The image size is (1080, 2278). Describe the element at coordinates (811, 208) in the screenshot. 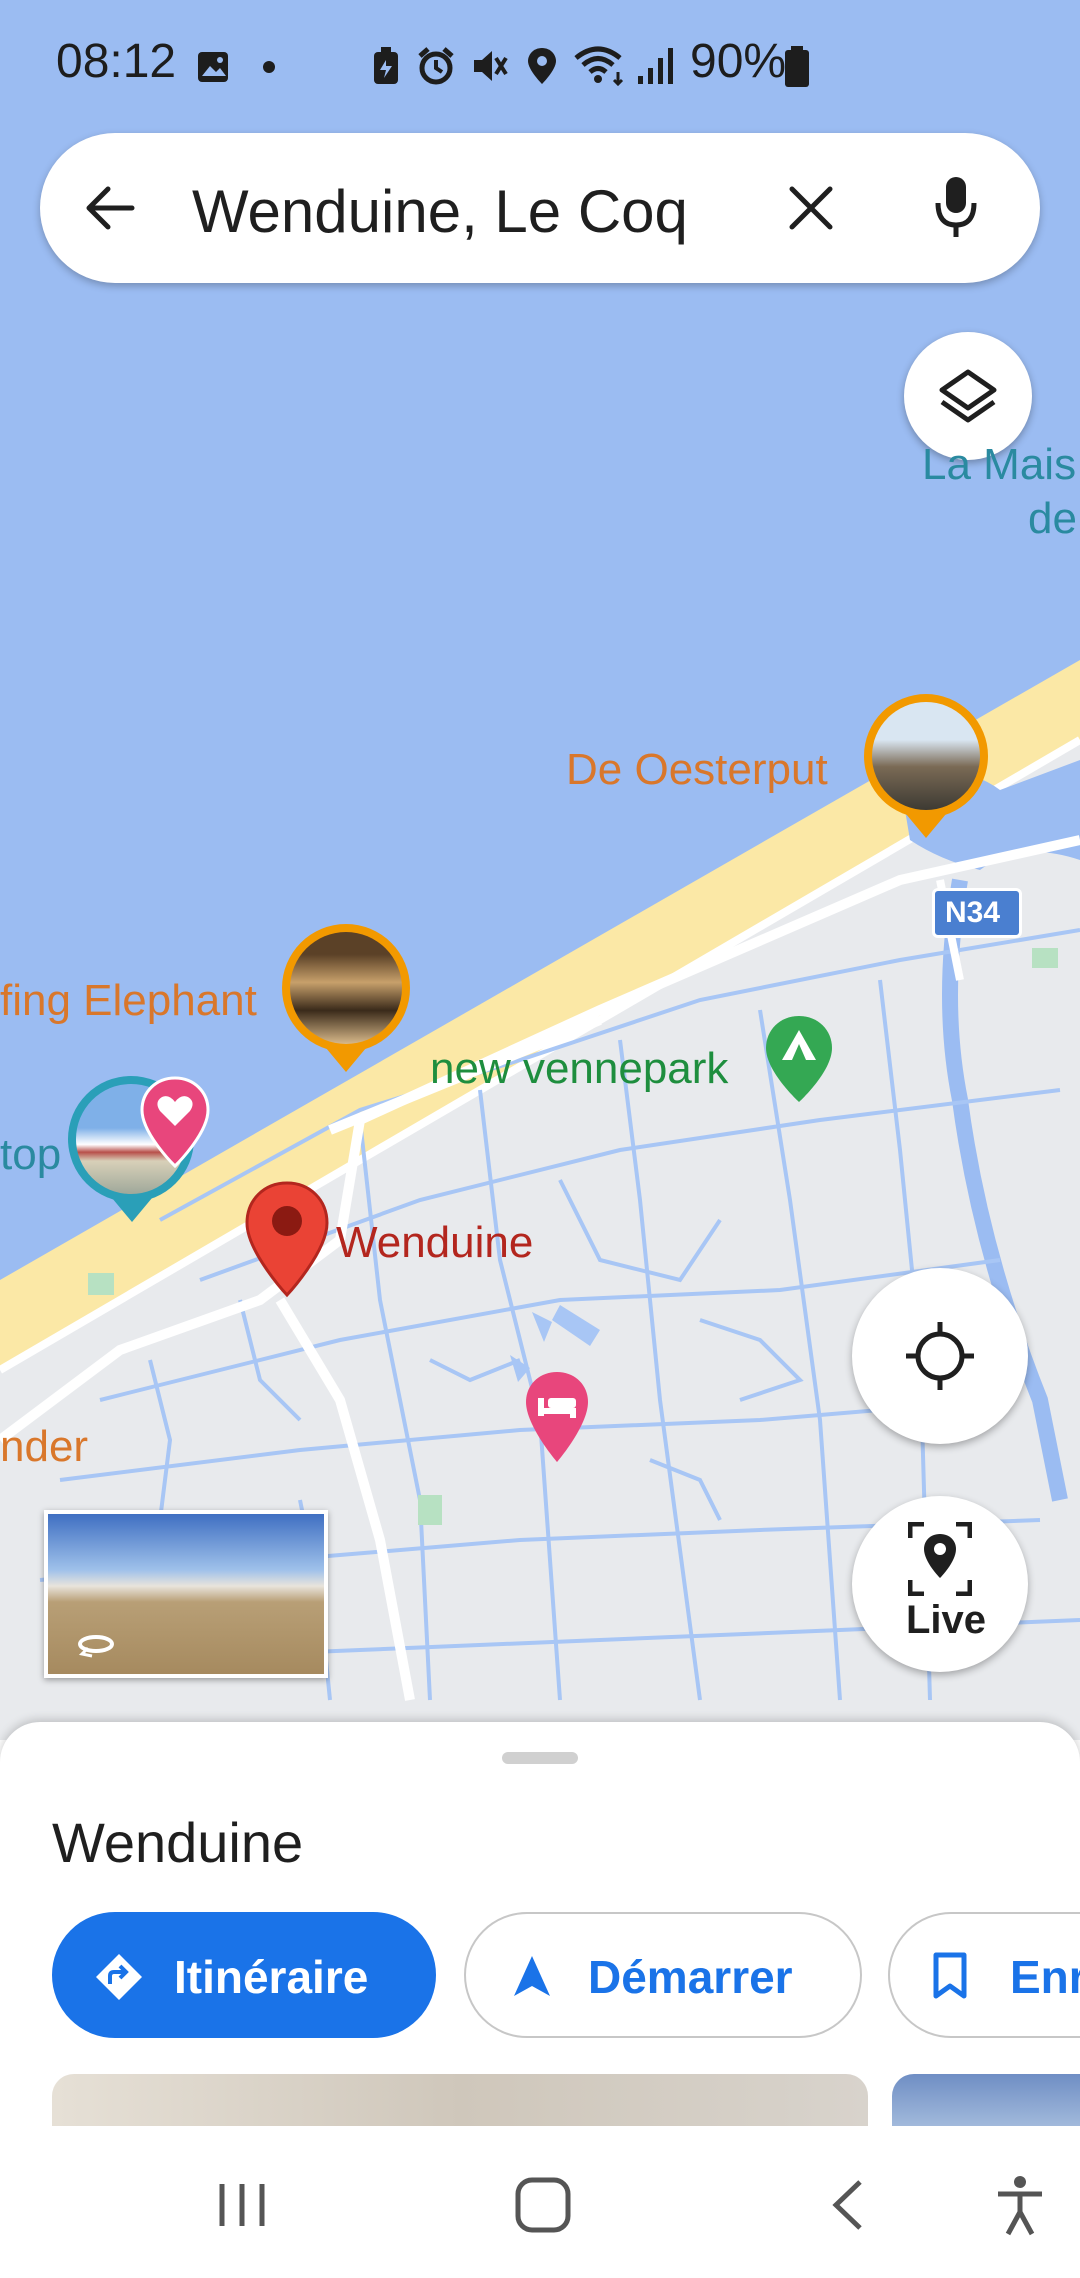

I see `close-icon` at that location.